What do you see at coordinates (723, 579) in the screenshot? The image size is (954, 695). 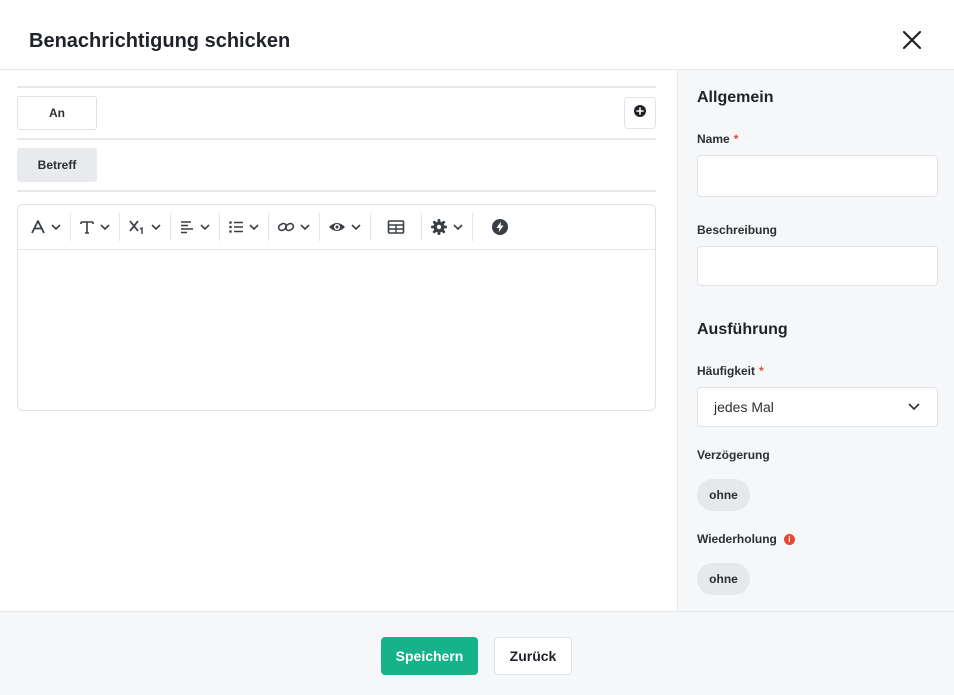 I see `repeat-chip: ohne` at bounding box center [723, 579].